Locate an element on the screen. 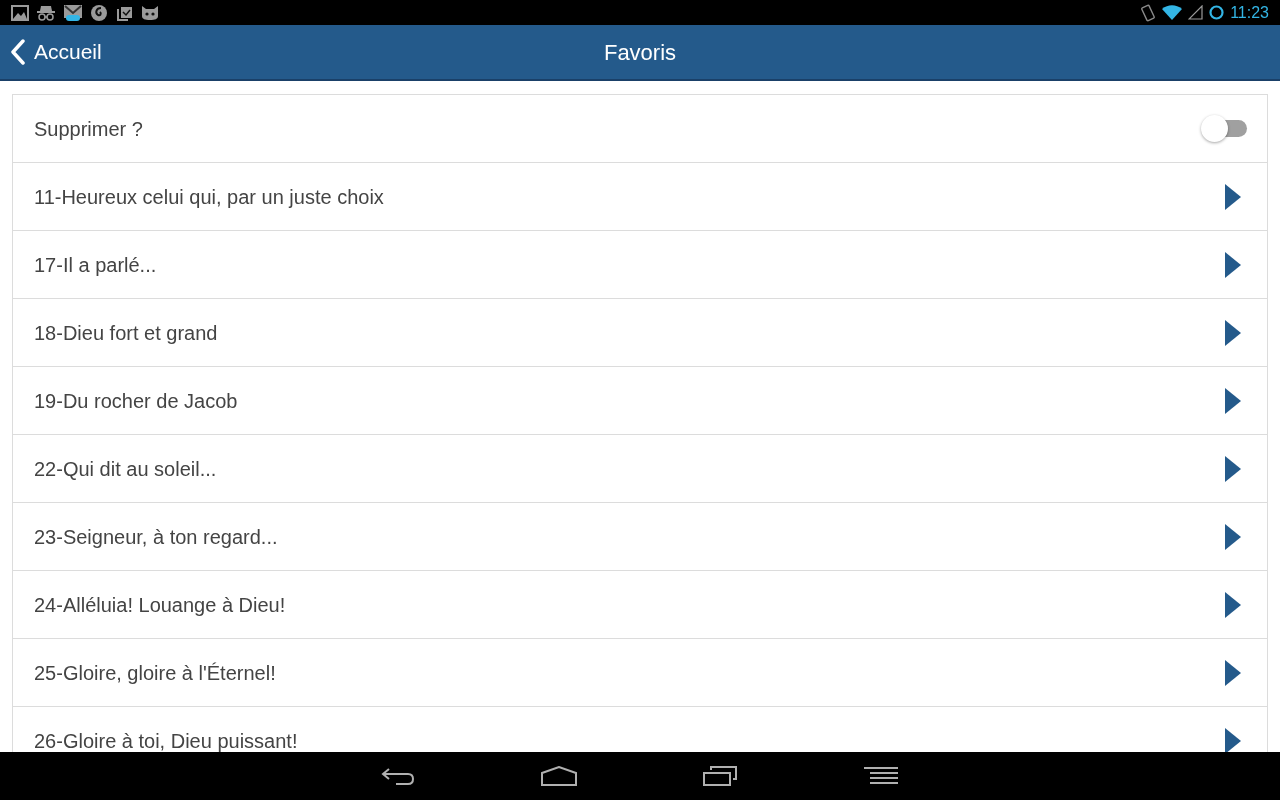 This screenshot has width=1280, height=800. favorite-list-item: 25-Gloire, gloire à l'Éternel! is located at coordinates (640, 673).